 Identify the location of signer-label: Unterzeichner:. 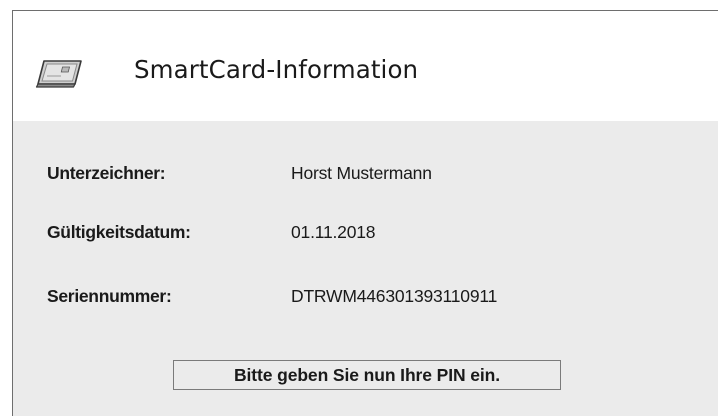
(106, 173).